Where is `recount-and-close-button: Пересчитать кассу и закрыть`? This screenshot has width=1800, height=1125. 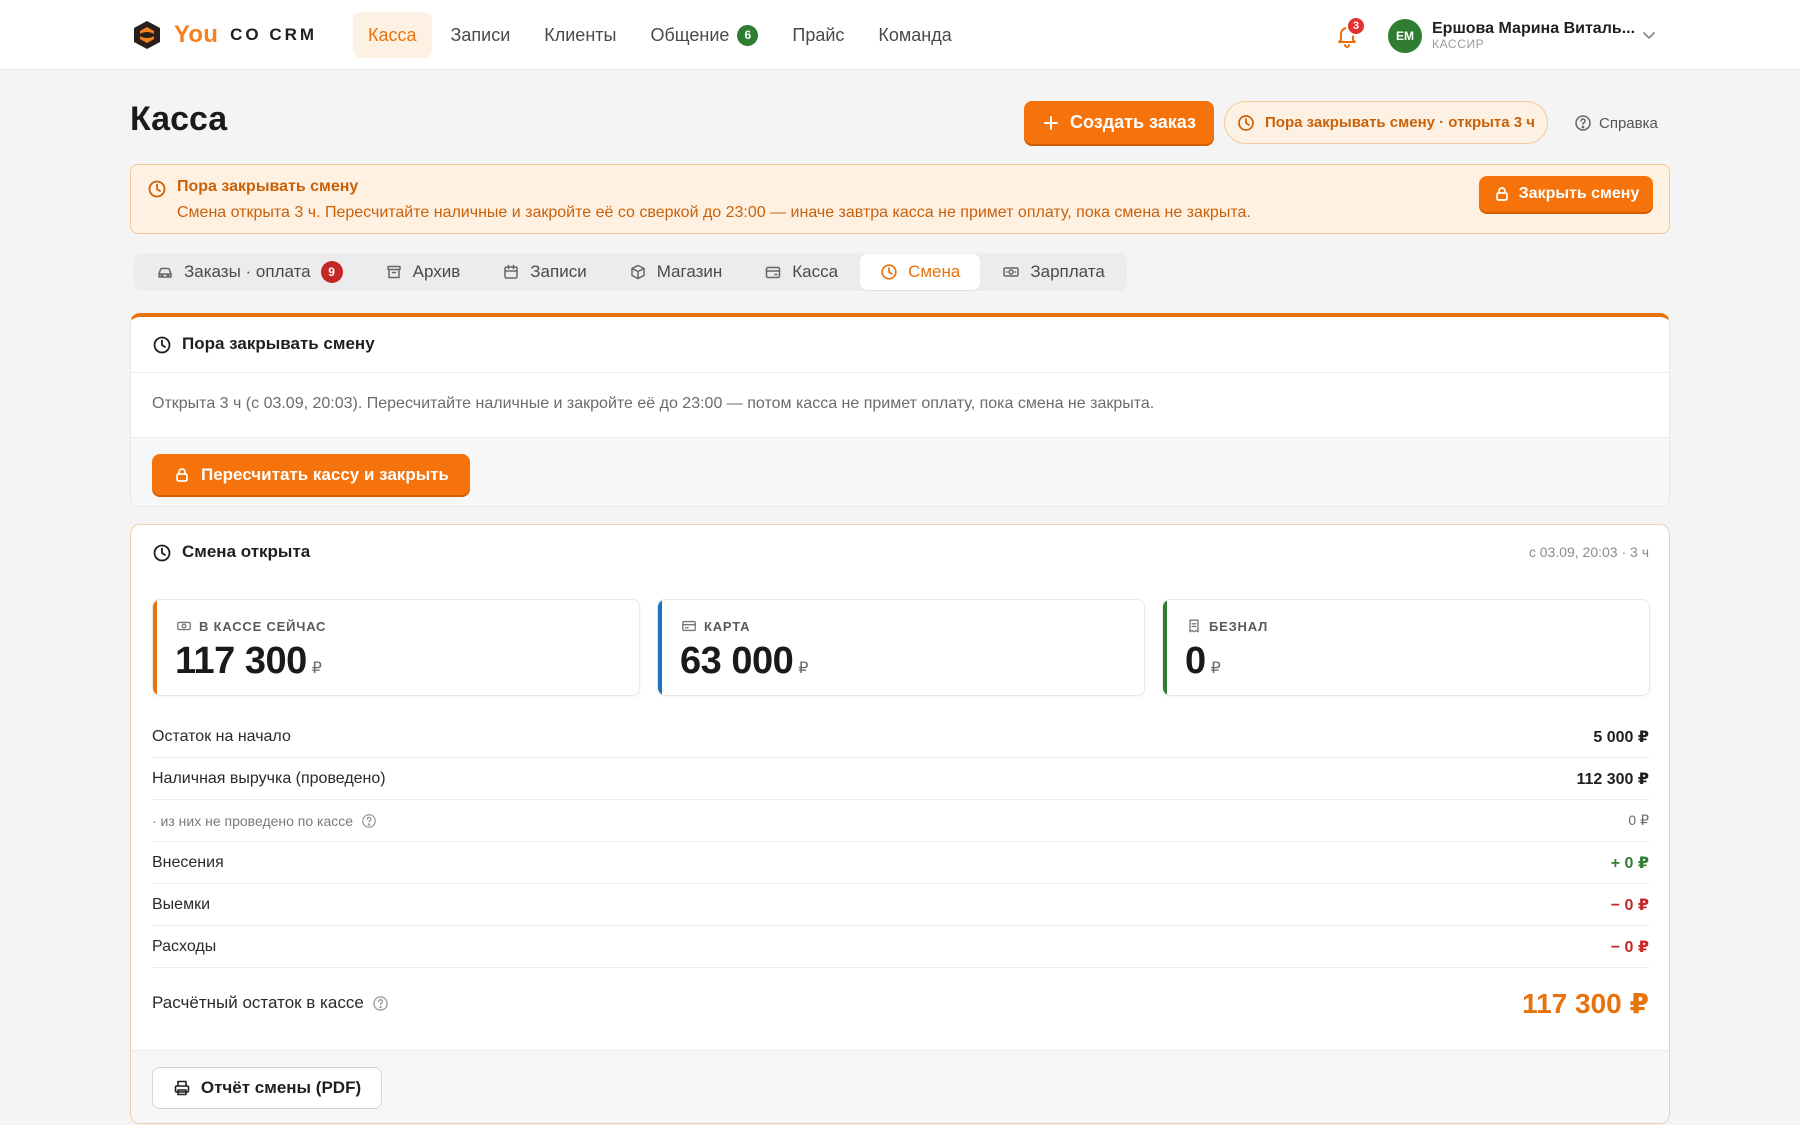 recount-and-close-button: Пересчитать кассу и закрыть is located at coordinates (311, 474).